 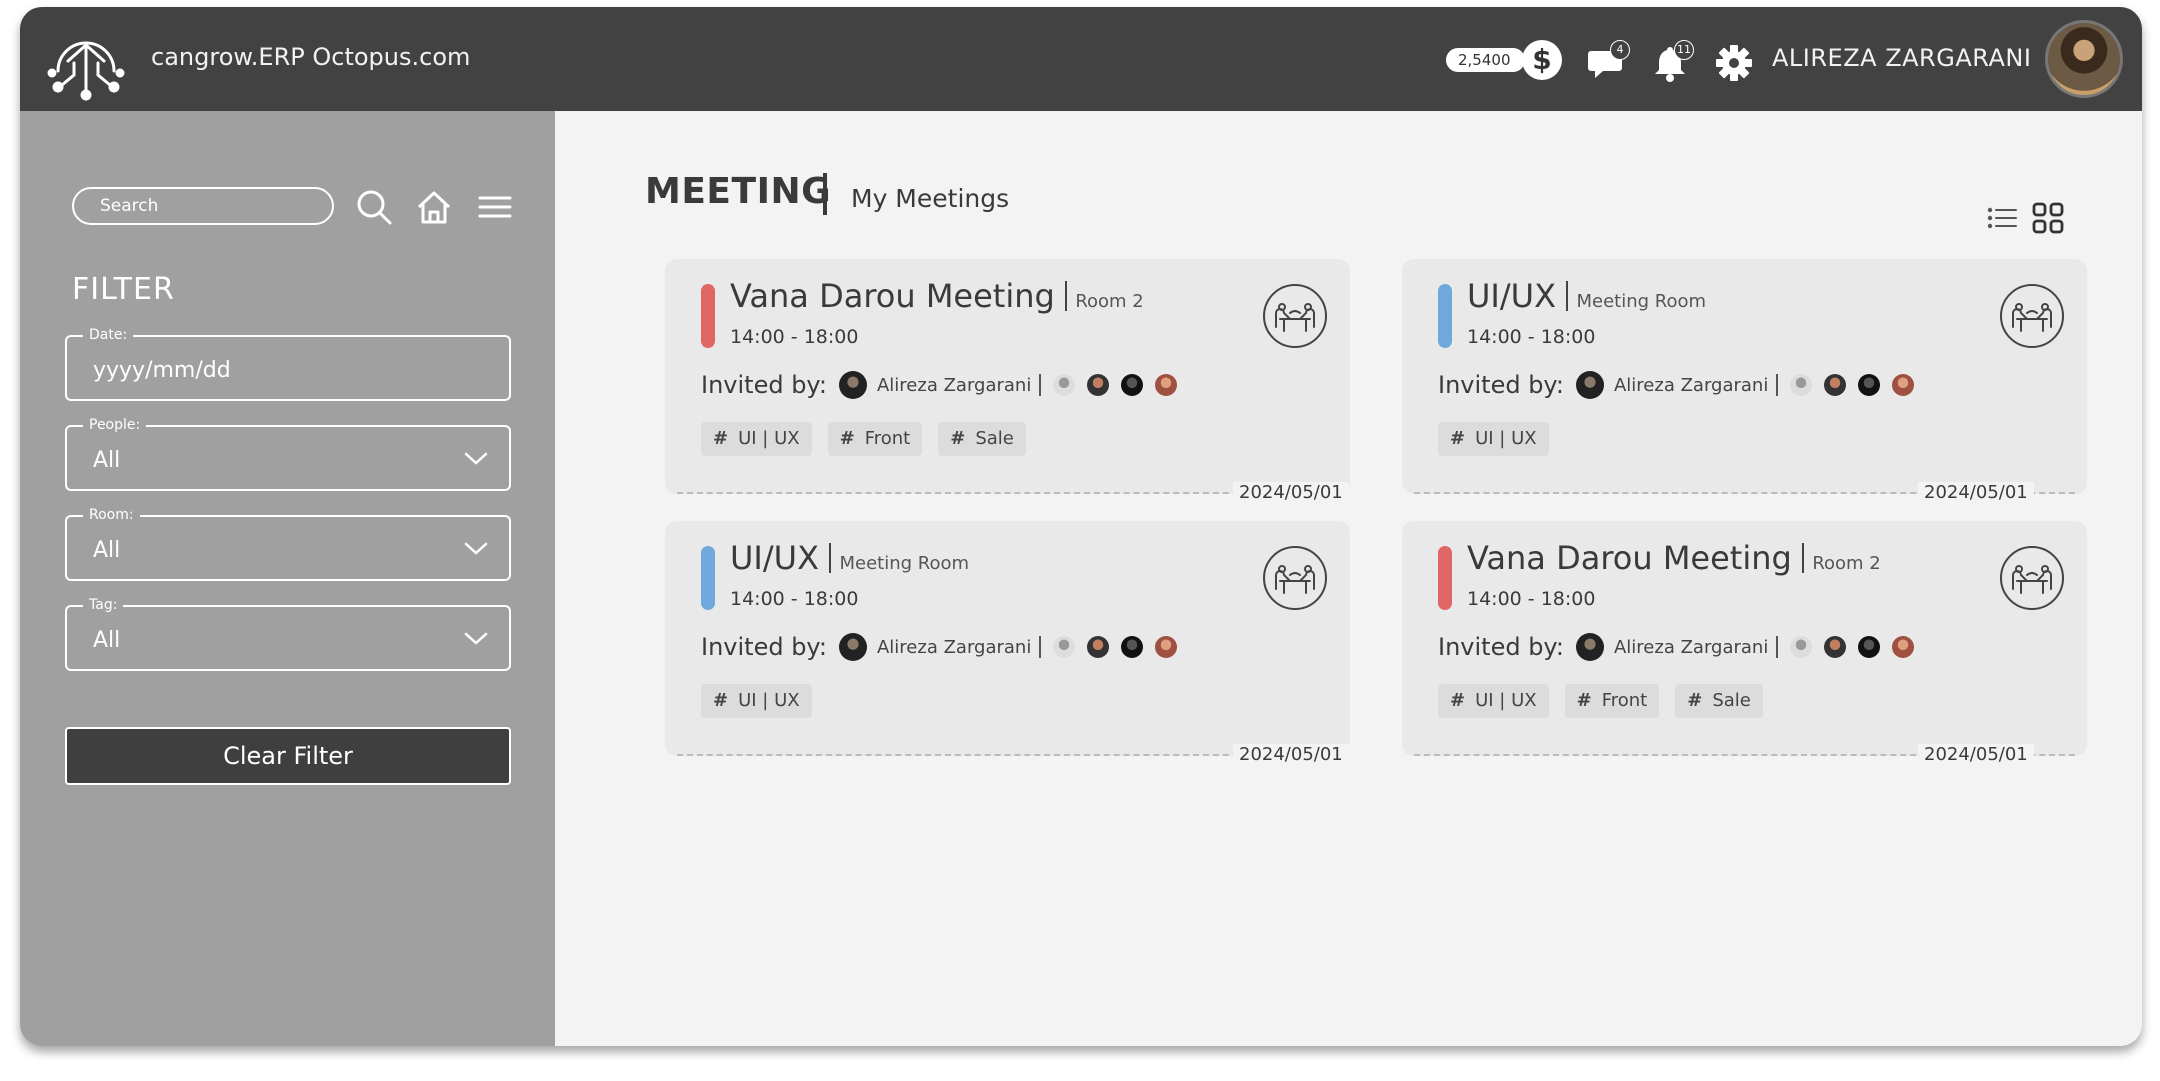 I want to click on meeting-room: Room 2, so click(x=1109, y=301).